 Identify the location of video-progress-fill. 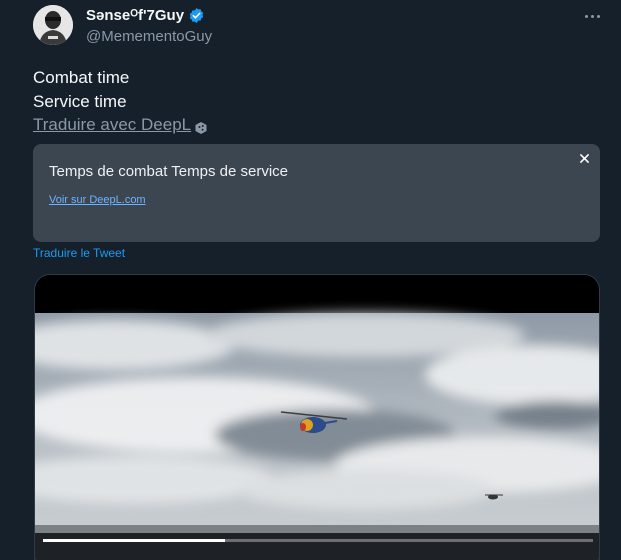
(134, 540).